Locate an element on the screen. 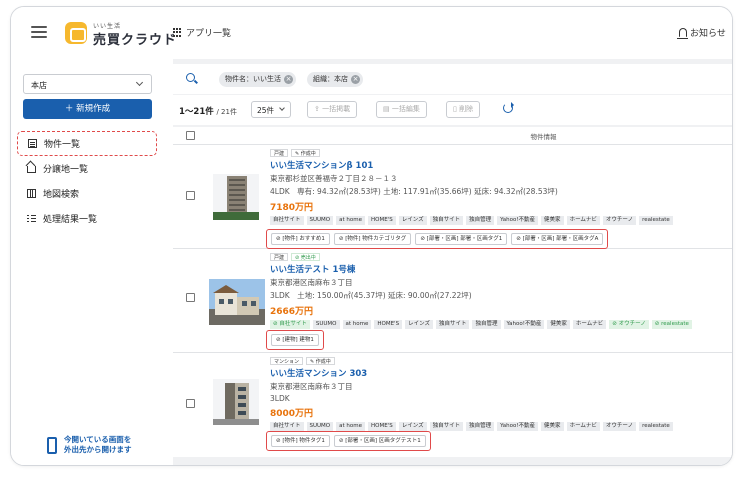 The height and width of the screenshot is (477, 743). grid-icon is located at coordinates (177, 32).